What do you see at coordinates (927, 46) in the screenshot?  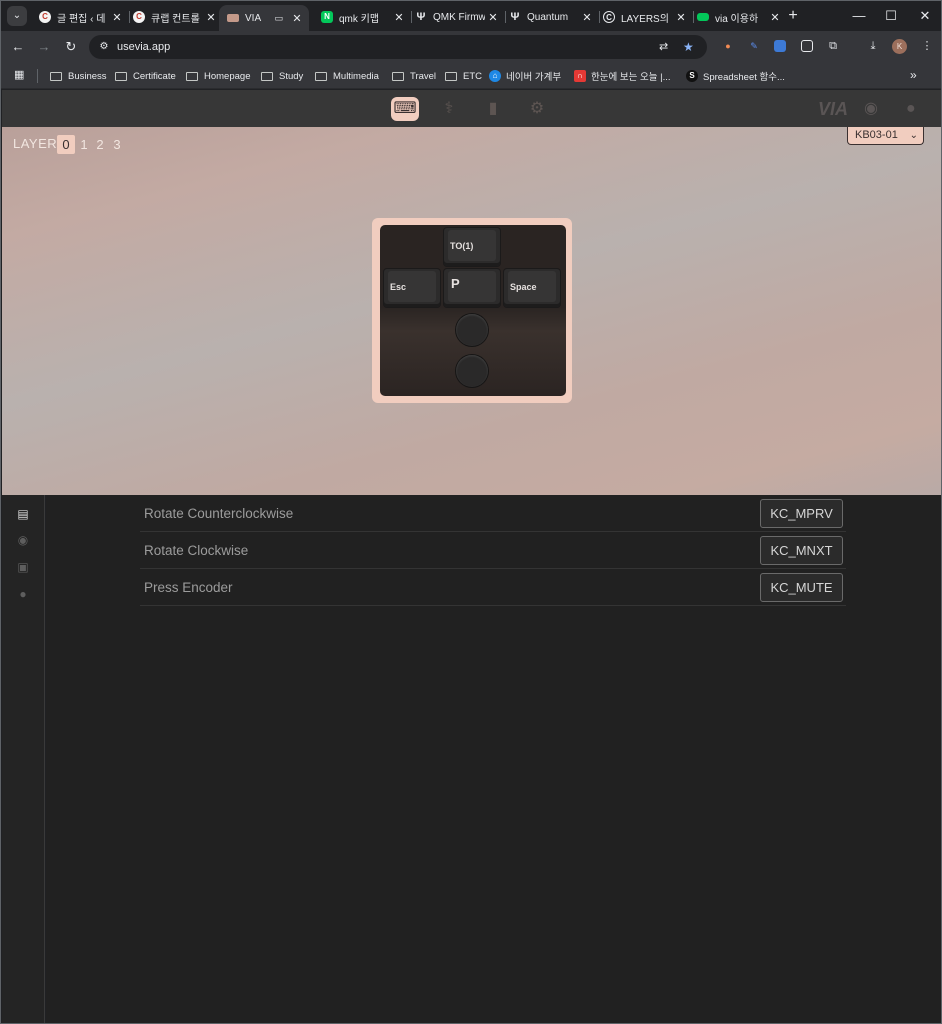 I see `menu-kebab-icon: ⋮` at bounding box center [927, 46].